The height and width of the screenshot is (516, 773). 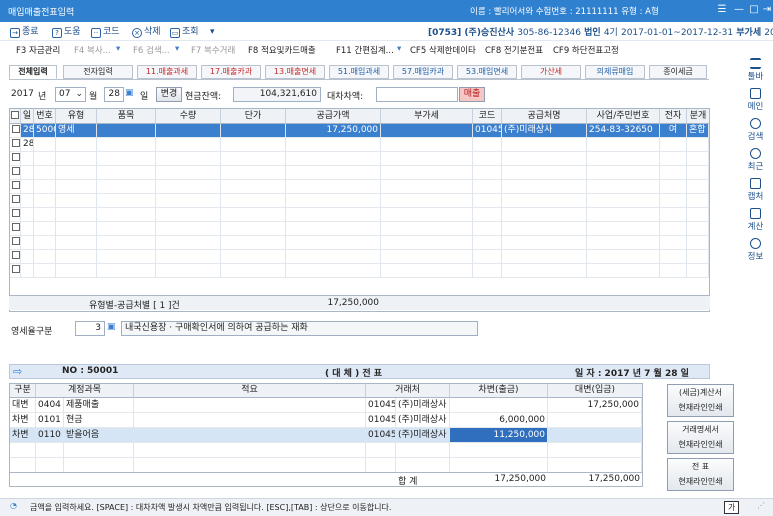 I want to click on vcell-memo, so click(x=250, y=435).